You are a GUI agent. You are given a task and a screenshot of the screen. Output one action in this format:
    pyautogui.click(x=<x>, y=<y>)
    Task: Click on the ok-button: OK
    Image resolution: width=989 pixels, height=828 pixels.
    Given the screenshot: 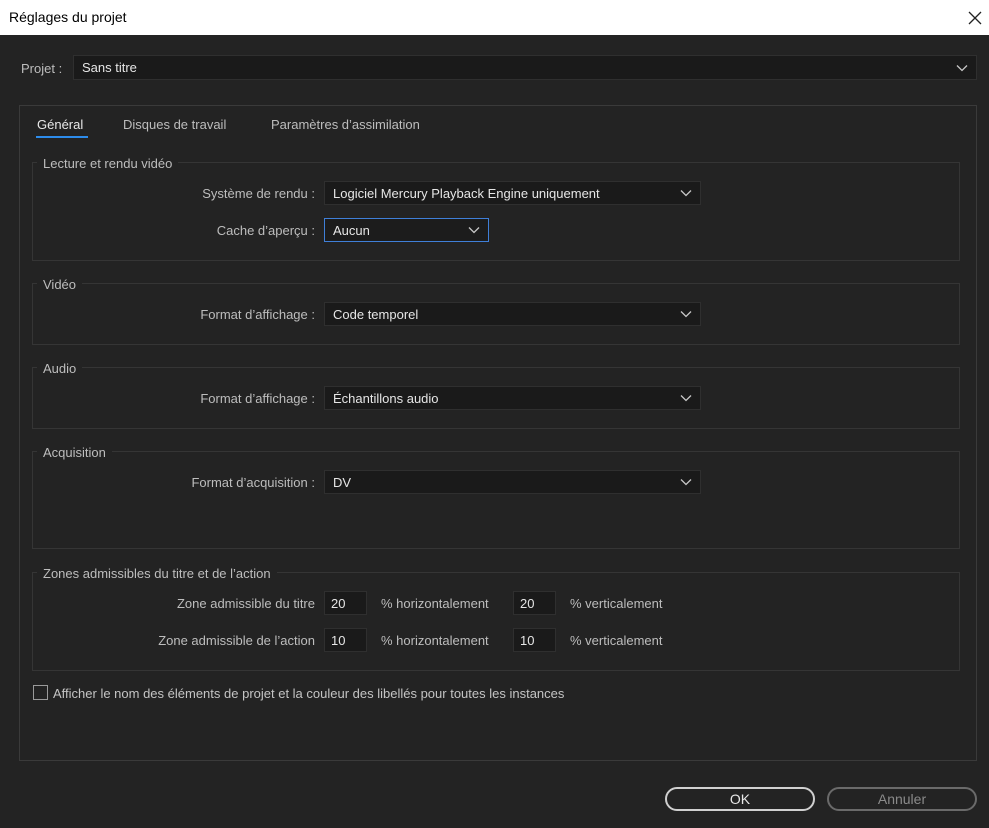 What is the action you would take?
    pyautogui.click(x=740, y=799)
    